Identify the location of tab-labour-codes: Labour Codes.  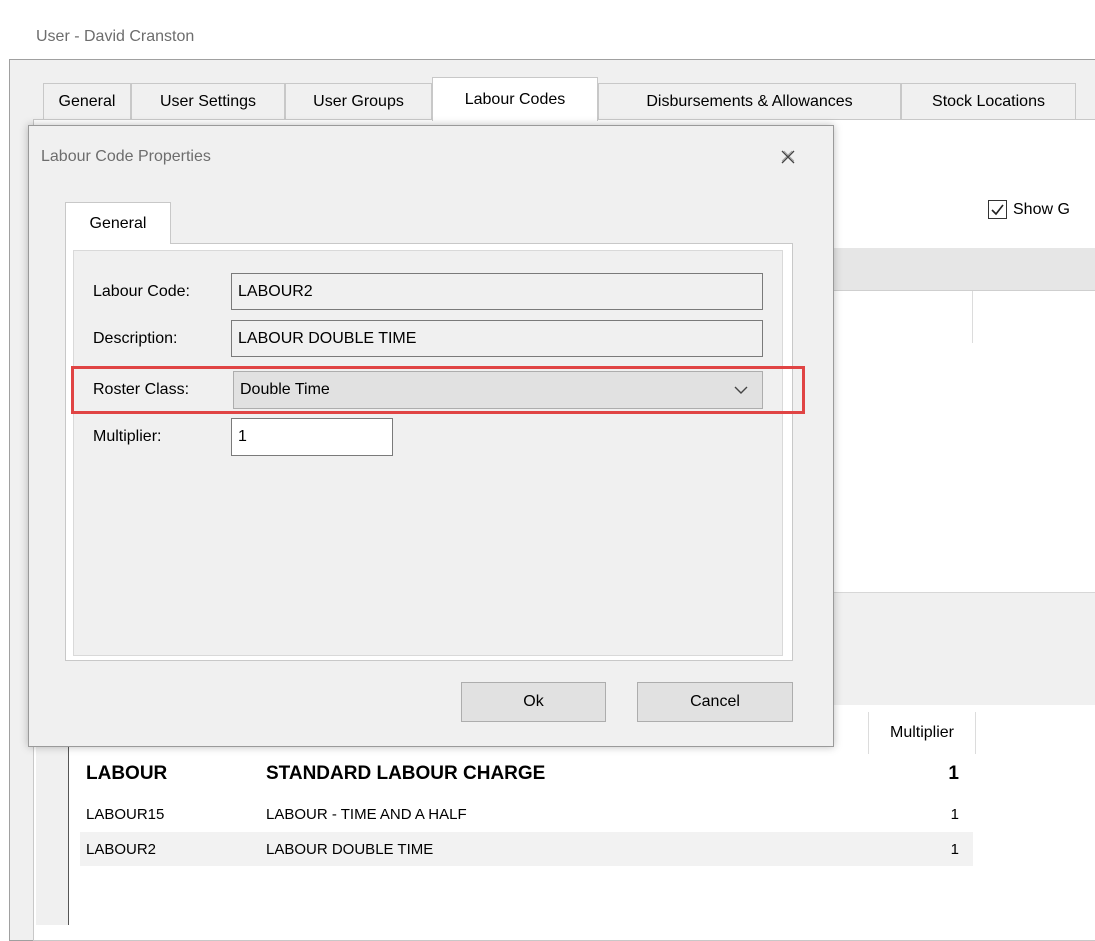
(515, 99).